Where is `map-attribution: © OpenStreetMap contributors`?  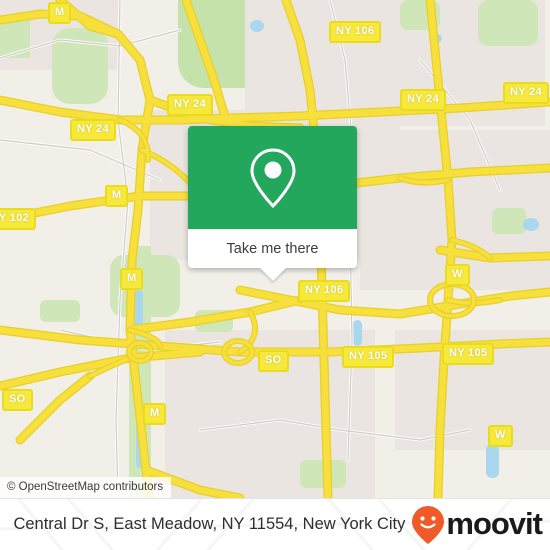 map-attribution: © OpenStreetMap contributors is located at coordinates (86, 487).